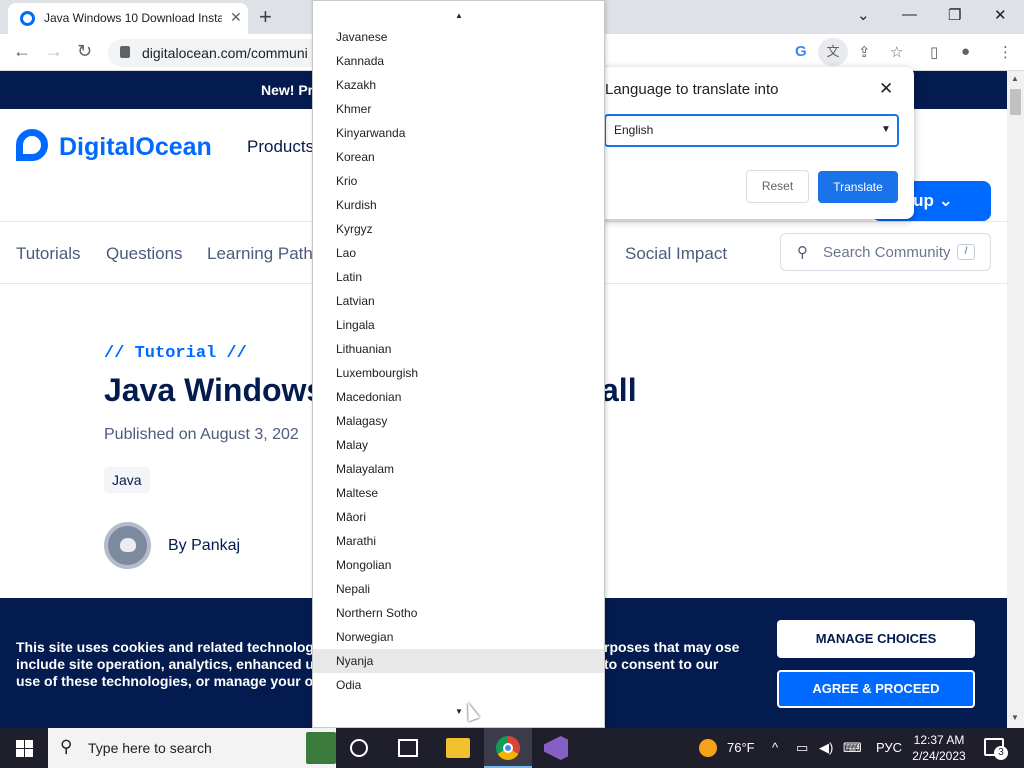  What do you see at coordinates (801, 51) in the screenshot?
I see `google-lens-icon: G` at bounding box center [801, 51].